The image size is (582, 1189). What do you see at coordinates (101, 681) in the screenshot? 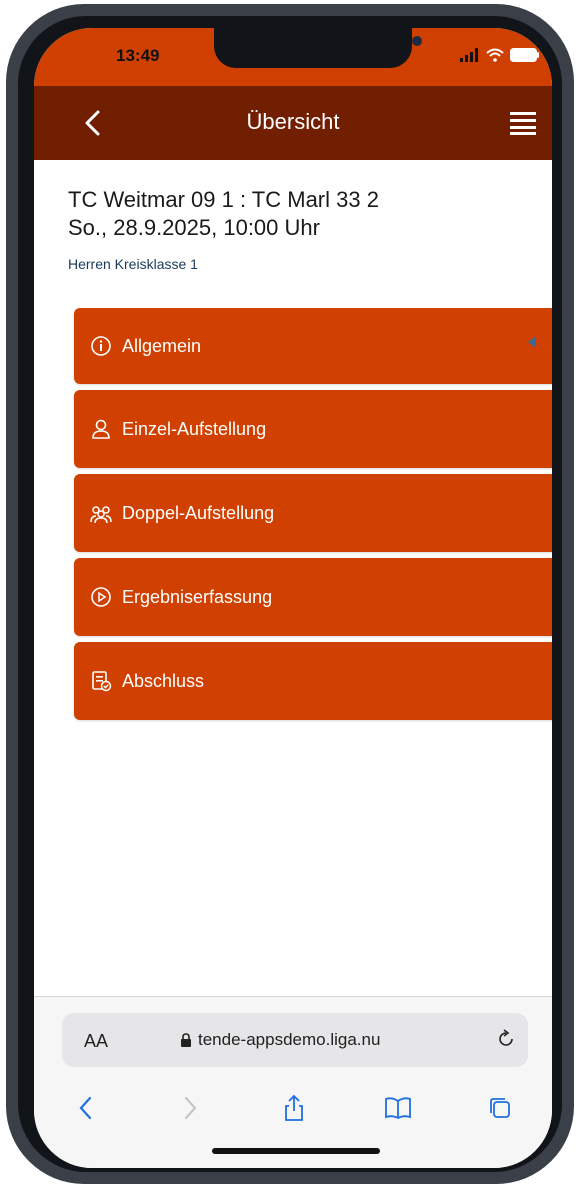
I see `document-check-icon` at bounding box center [101, 681].